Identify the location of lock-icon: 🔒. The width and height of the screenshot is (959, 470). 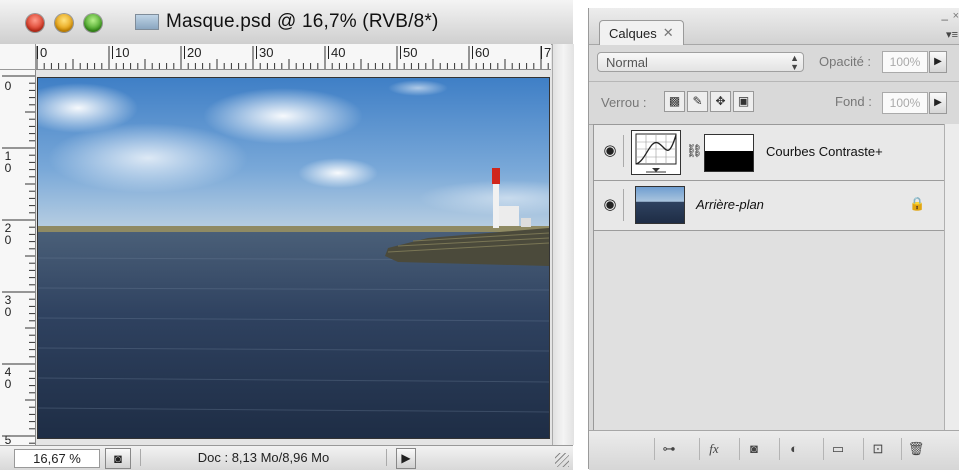
(917, 203).